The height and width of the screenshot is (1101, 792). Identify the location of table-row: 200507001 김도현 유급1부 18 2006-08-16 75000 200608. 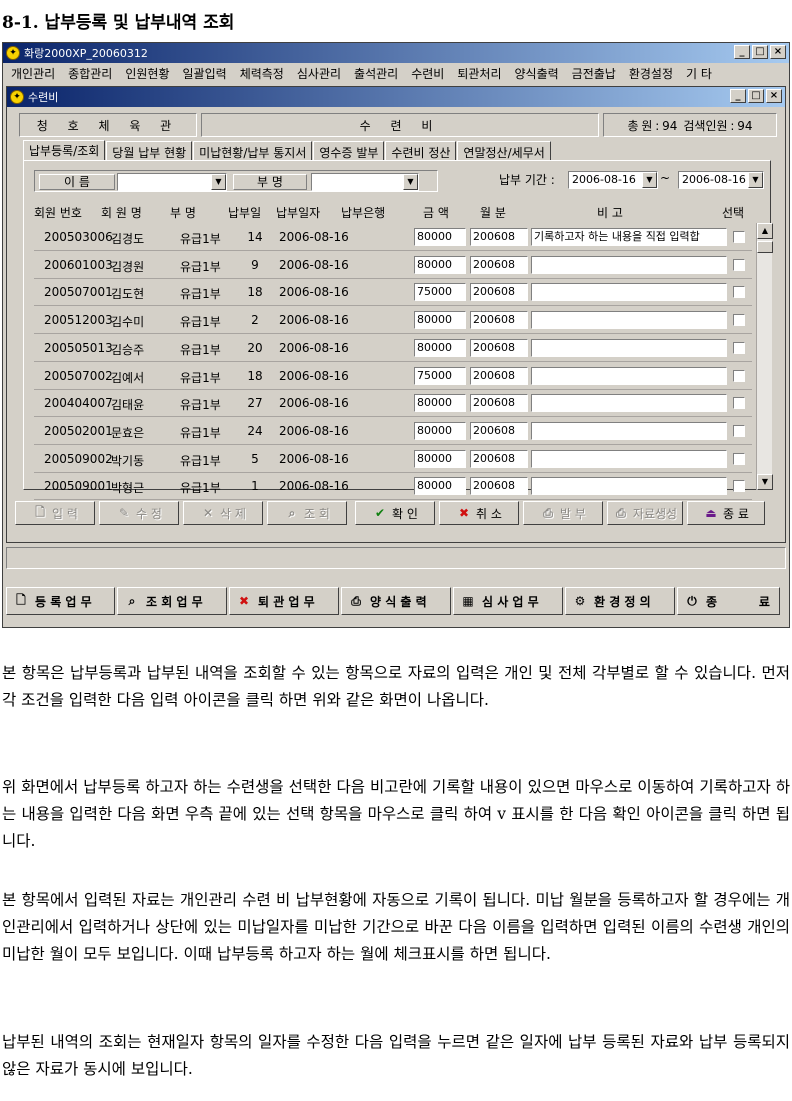
(393, 292).